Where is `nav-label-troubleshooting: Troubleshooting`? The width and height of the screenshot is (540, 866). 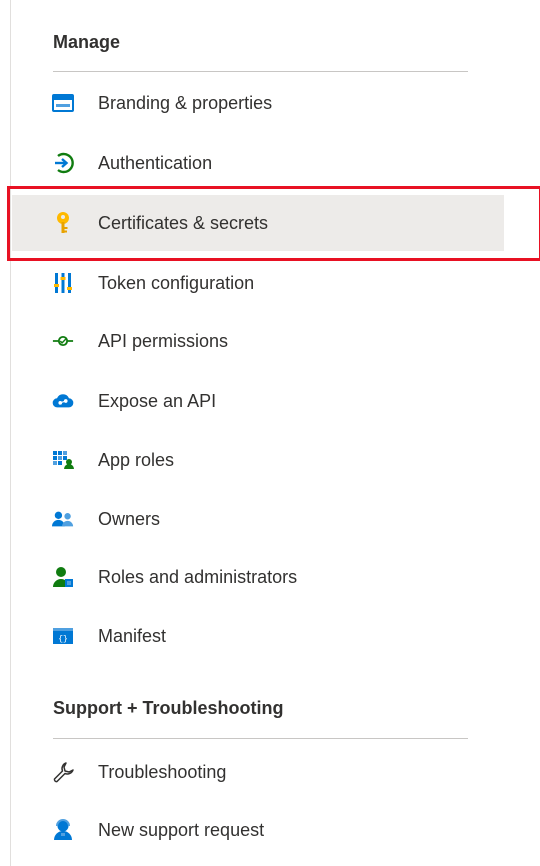 nav-label-troubleshooting: Troubleshooting is located at coordinates (162, 771).